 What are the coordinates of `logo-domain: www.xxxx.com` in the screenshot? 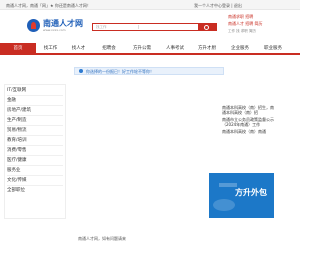 It's located at (54, 30).